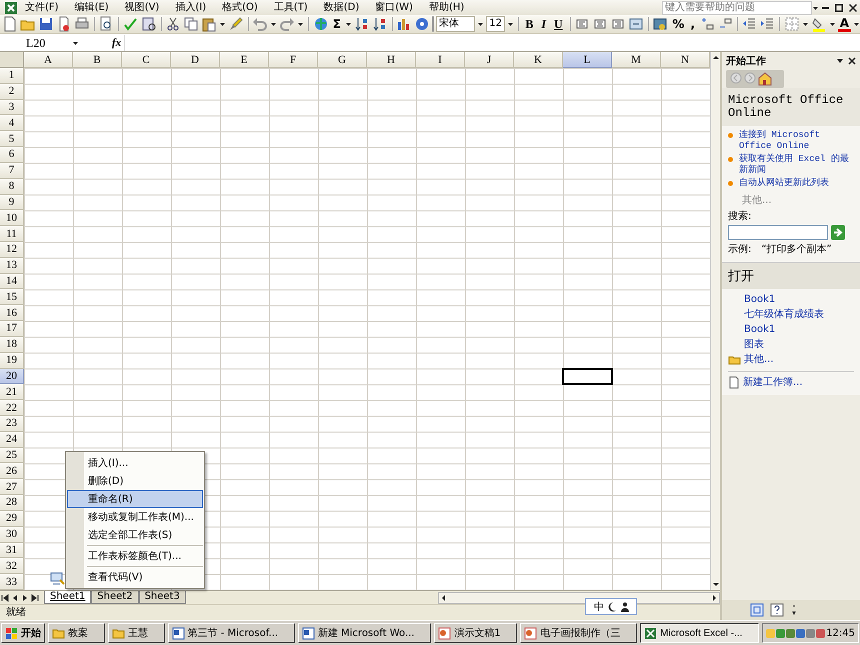  I want to click on row-header: 8, so click(12, 186).